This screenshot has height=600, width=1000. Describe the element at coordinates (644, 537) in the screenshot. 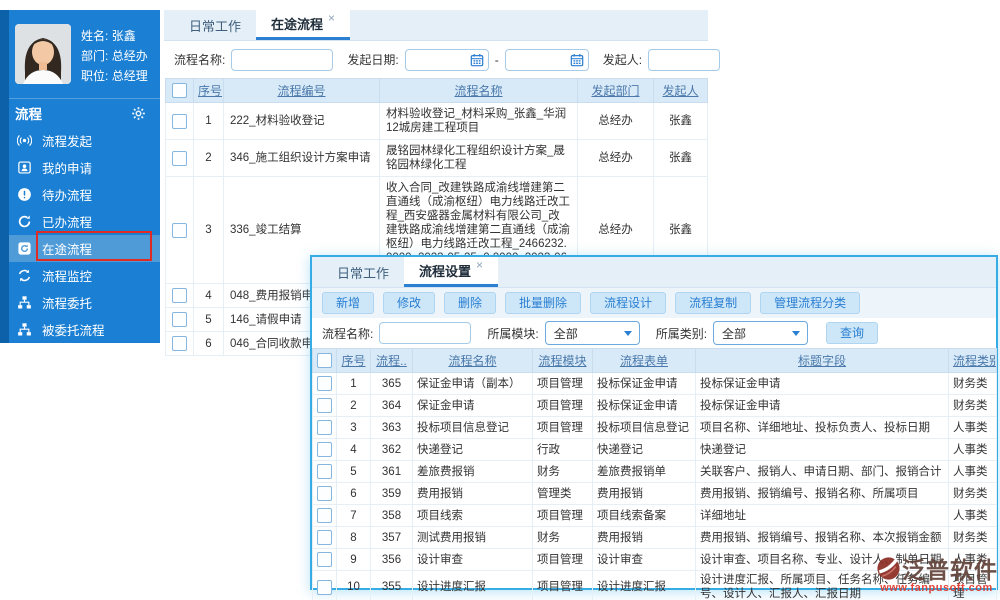

I see `cell-flow-form: 费用报销` at that location.